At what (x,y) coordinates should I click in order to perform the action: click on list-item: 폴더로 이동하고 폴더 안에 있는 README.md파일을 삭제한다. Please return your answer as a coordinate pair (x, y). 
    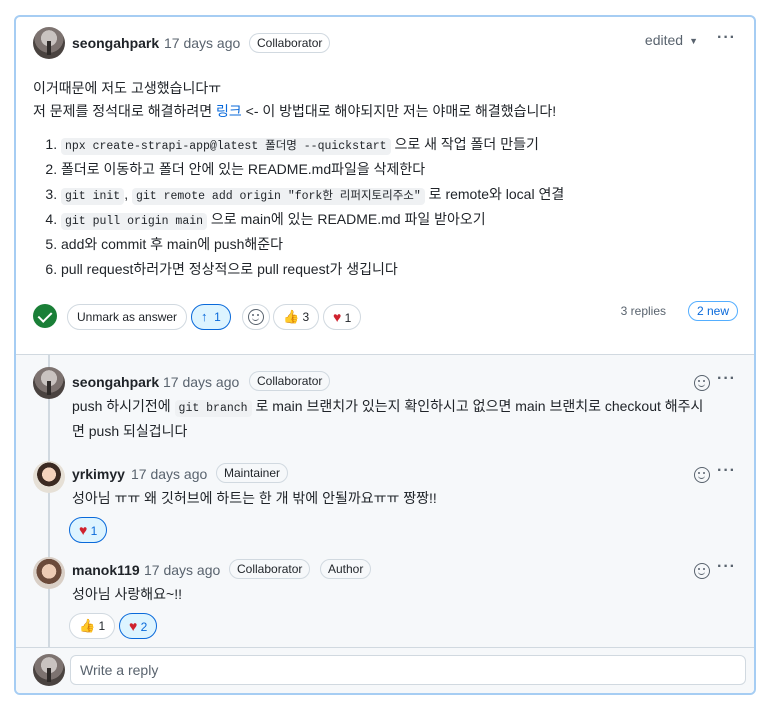
    Looking at the image, I should click on (397, 171).